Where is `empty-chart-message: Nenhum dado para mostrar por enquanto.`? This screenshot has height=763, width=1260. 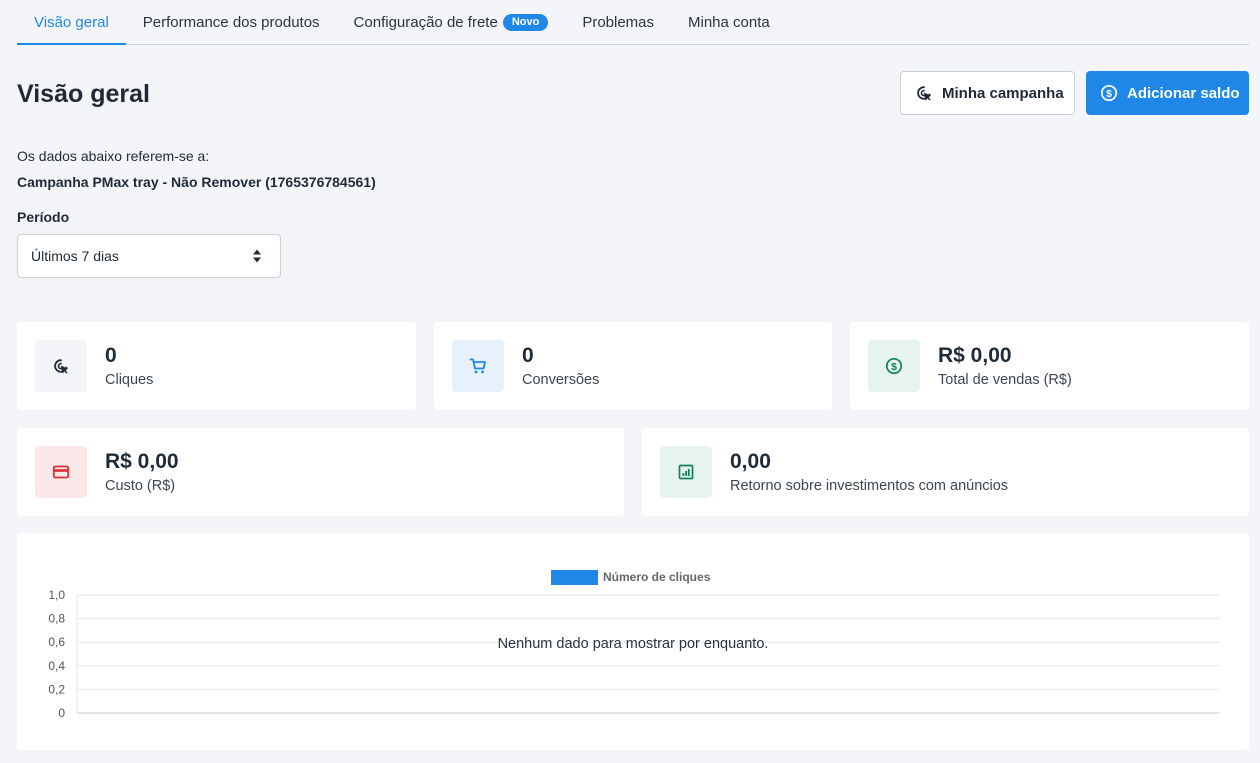 empty-chart-message: Nenhum dado para mostrar por enquanto. is located at coordinates (633, 644).